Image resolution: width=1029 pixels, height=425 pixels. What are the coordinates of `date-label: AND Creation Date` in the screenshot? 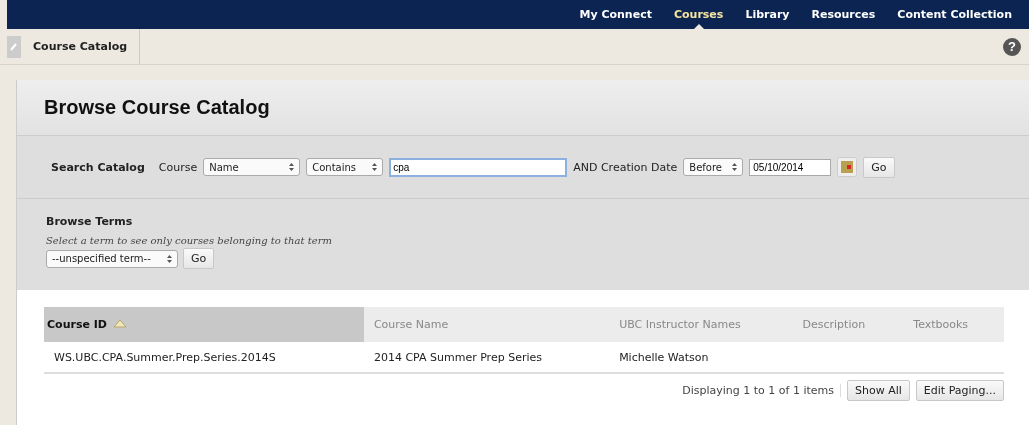 It's located at (625, 167).